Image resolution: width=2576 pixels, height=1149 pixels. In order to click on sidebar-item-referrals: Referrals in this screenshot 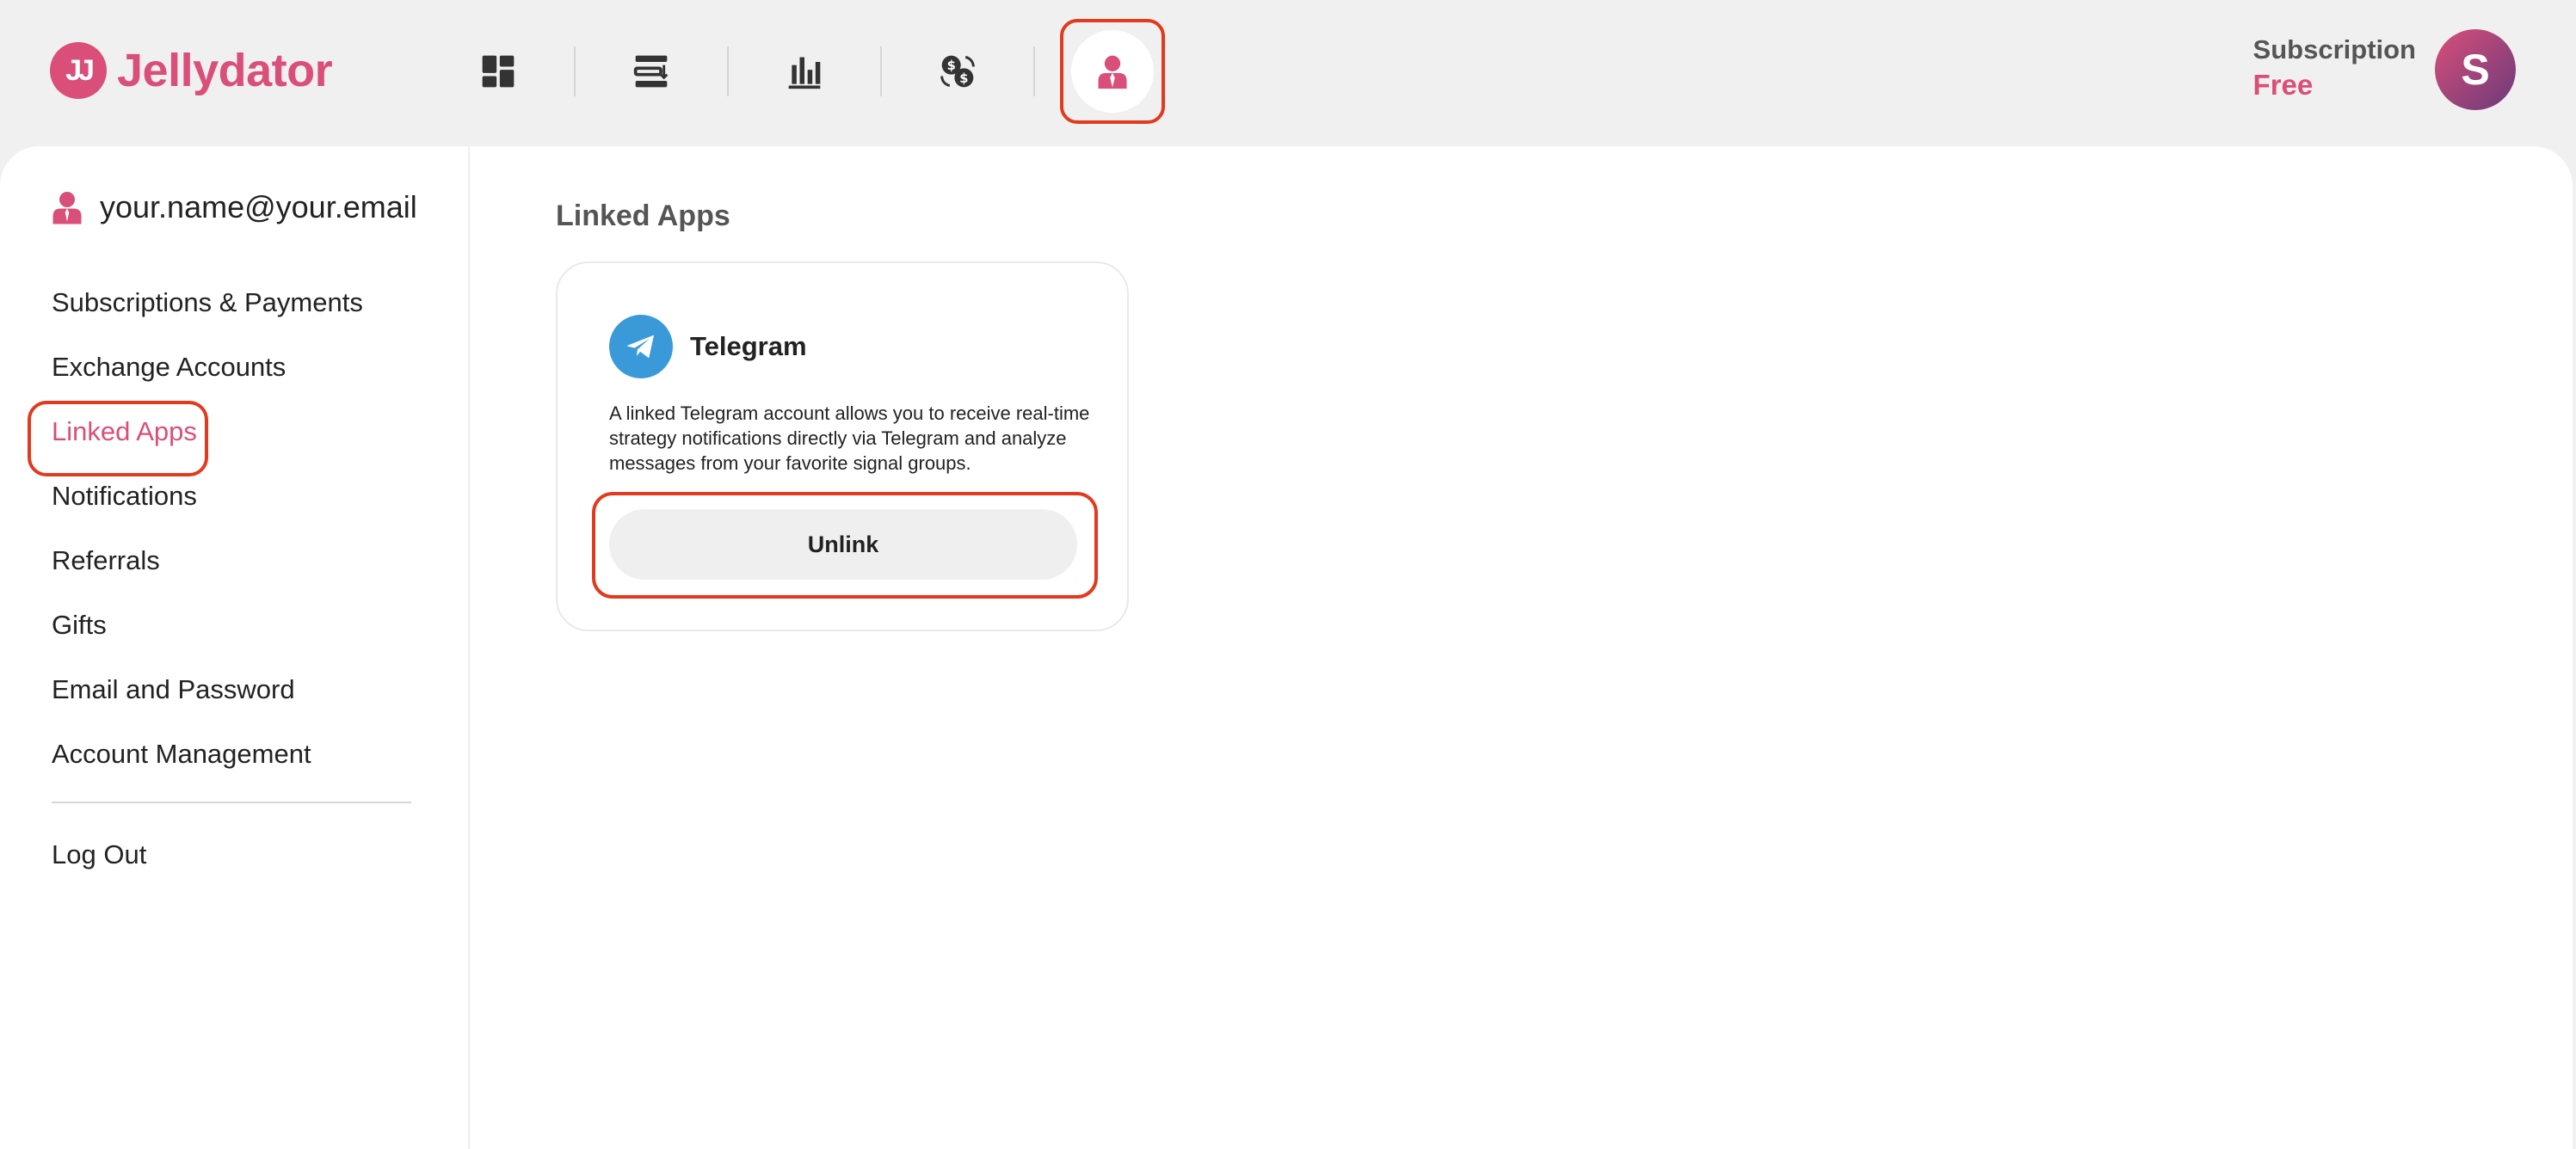, I will do `click(231, 561)`.